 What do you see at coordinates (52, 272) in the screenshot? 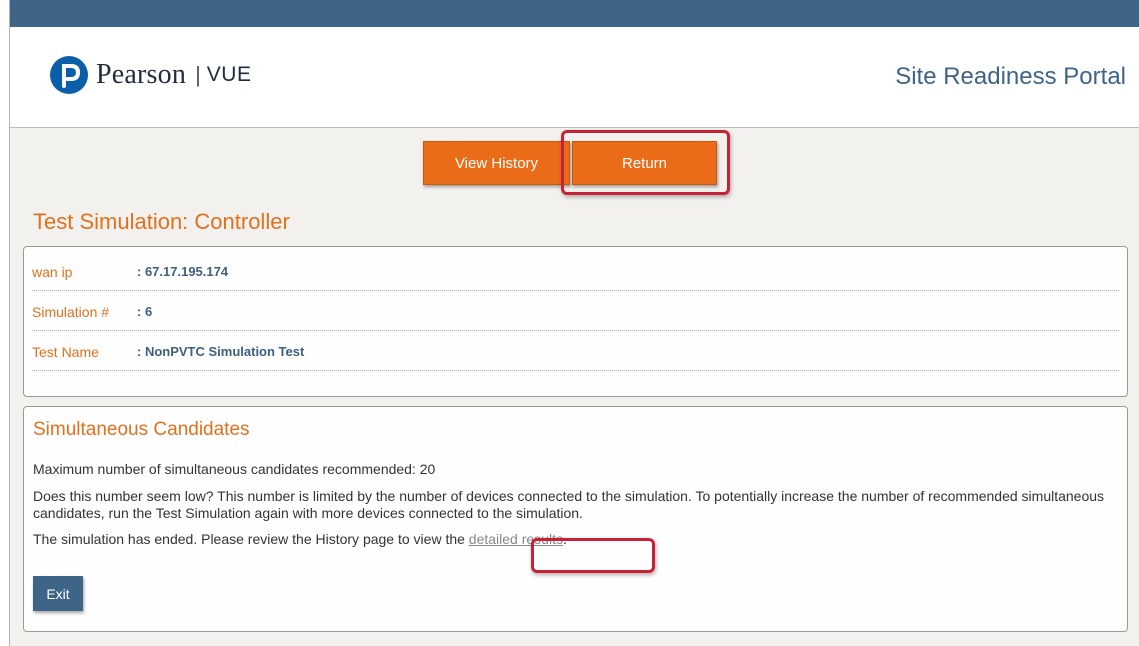
I see `info-label: wan ip` at bounding box center [52, 272].